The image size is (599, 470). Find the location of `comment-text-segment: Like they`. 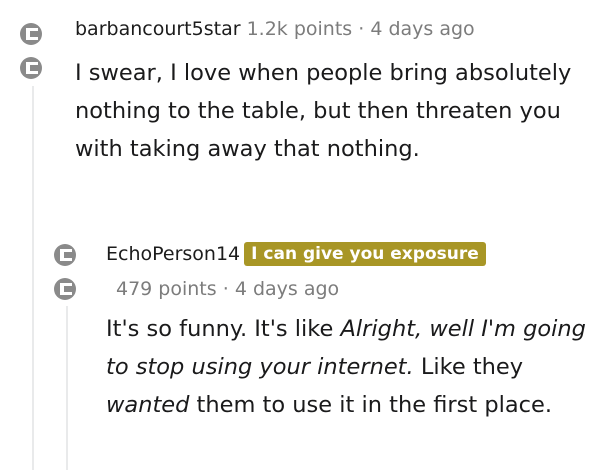

comment-text-segment: Like they is located at coordinates (468, 367).